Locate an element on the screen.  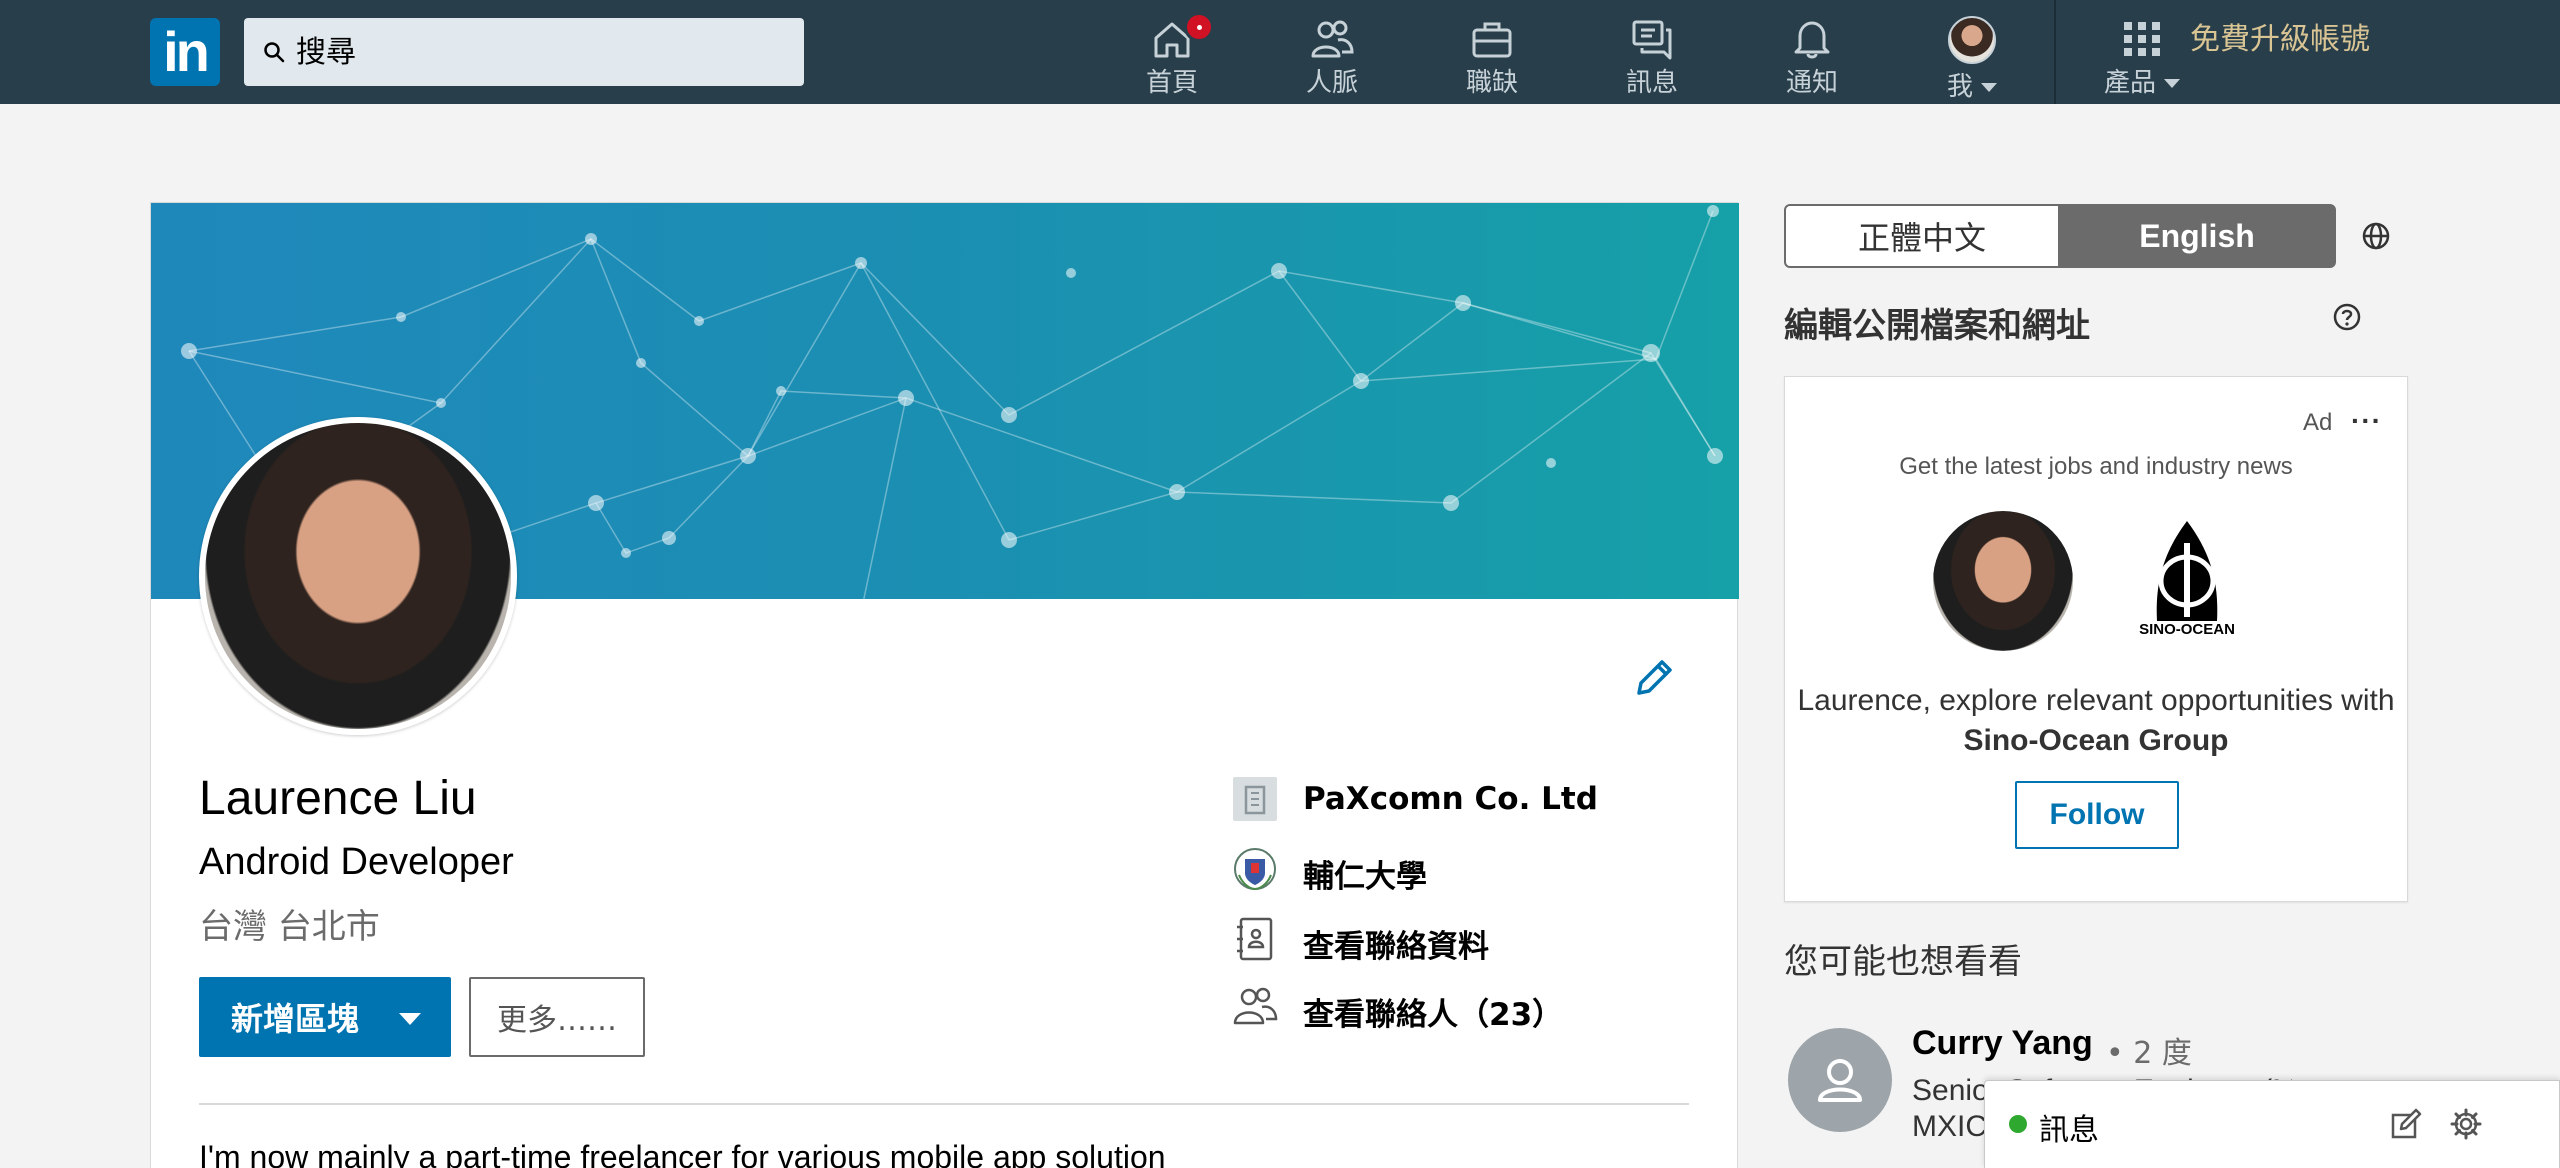
search-icon is located at coordinates (274, 52).